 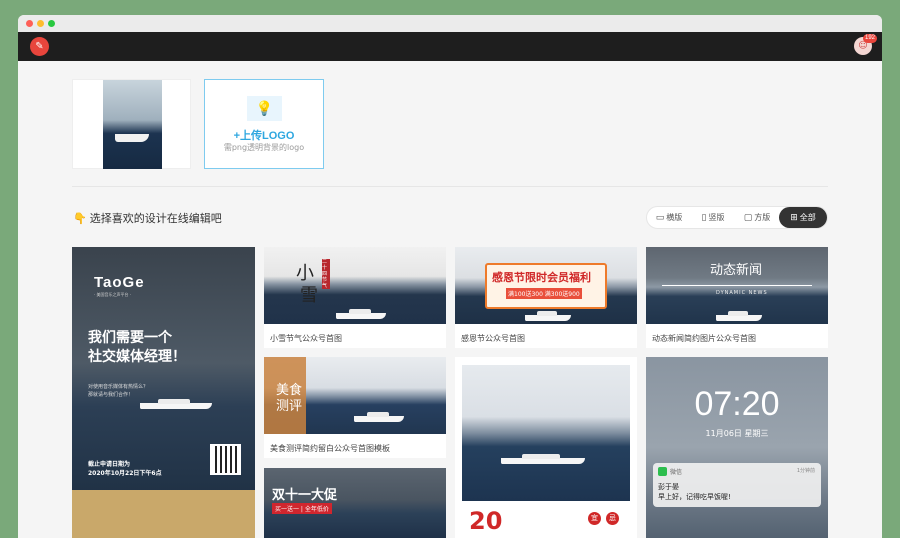 What do you see at coordinates (450, 186) in the screenshot?
I see `section-divider` at bounding box center [450, 186].